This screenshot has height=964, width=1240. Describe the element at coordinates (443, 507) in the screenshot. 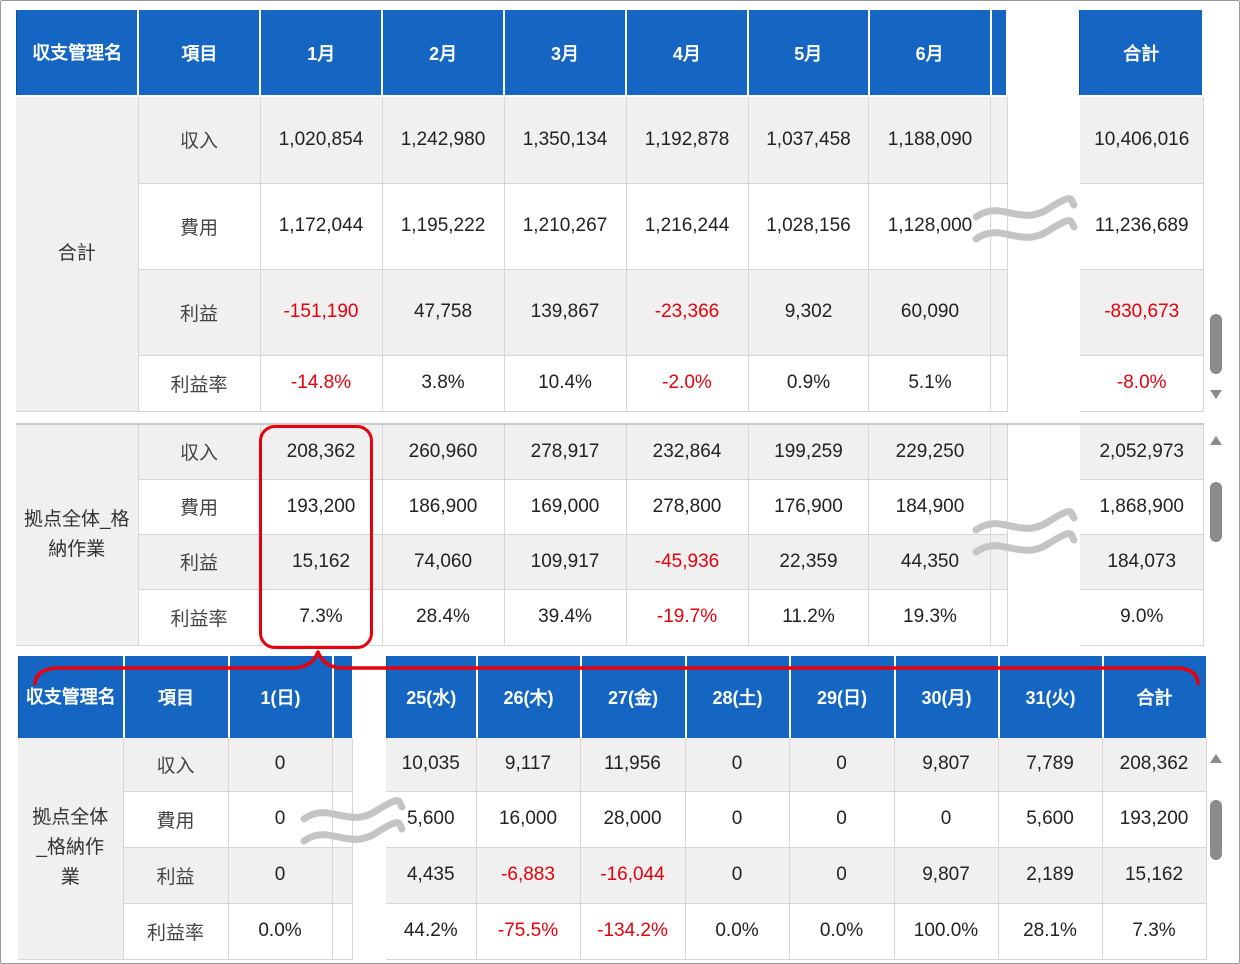

I see `value-cell: 186,900` at that location.